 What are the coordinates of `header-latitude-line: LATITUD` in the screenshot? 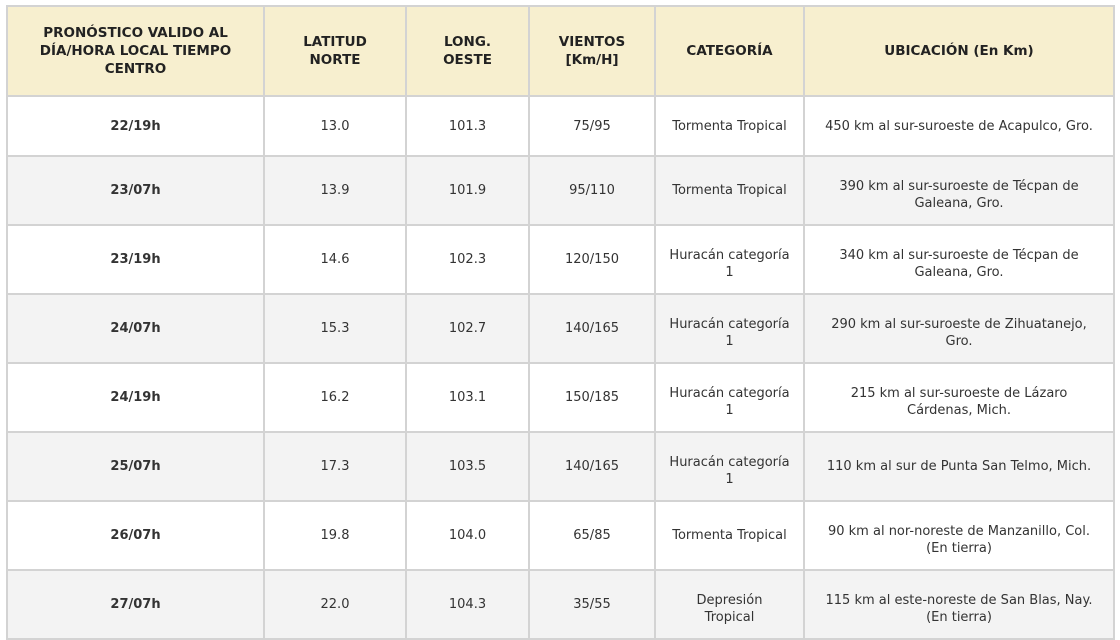 It's located at (335, 42).